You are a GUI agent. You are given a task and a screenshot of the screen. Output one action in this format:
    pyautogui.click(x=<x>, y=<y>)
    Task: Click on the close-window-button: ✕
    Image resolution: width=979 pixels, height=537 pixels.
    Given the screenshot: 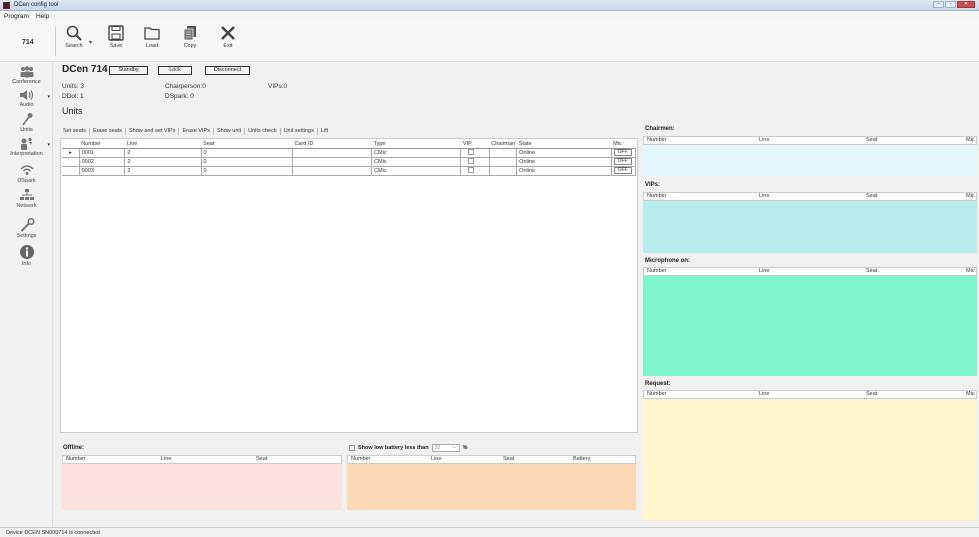 What is the action you would take?
    pyautogui.click(x=966, y=4)
    